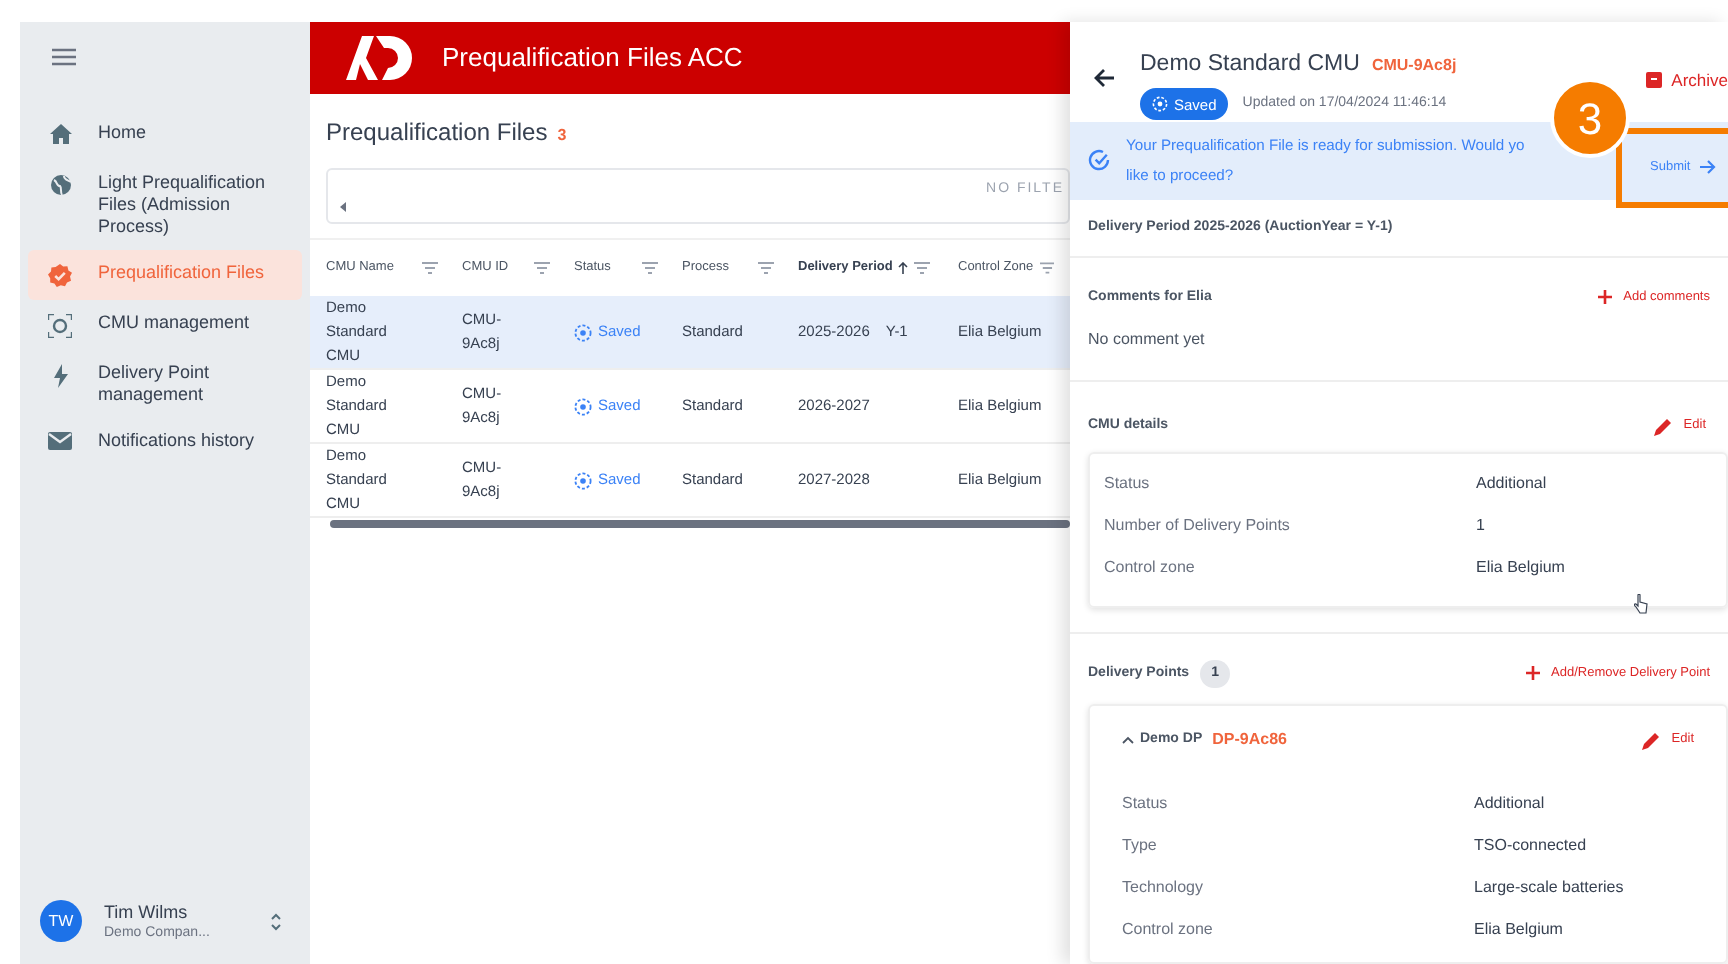  What do you see at coordinates (60, 326) in the screenshot?
I see `scan-icon` at bounding box center [60, 326].